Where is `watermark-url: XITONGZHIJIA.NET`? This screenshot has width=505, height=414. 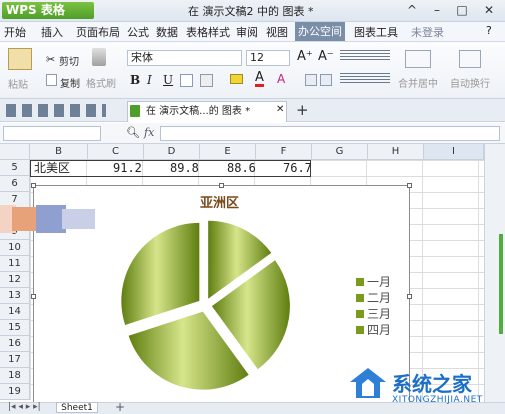 watermark-url: XITONGZHIJIA.NET is located at coordinates (437, 400).